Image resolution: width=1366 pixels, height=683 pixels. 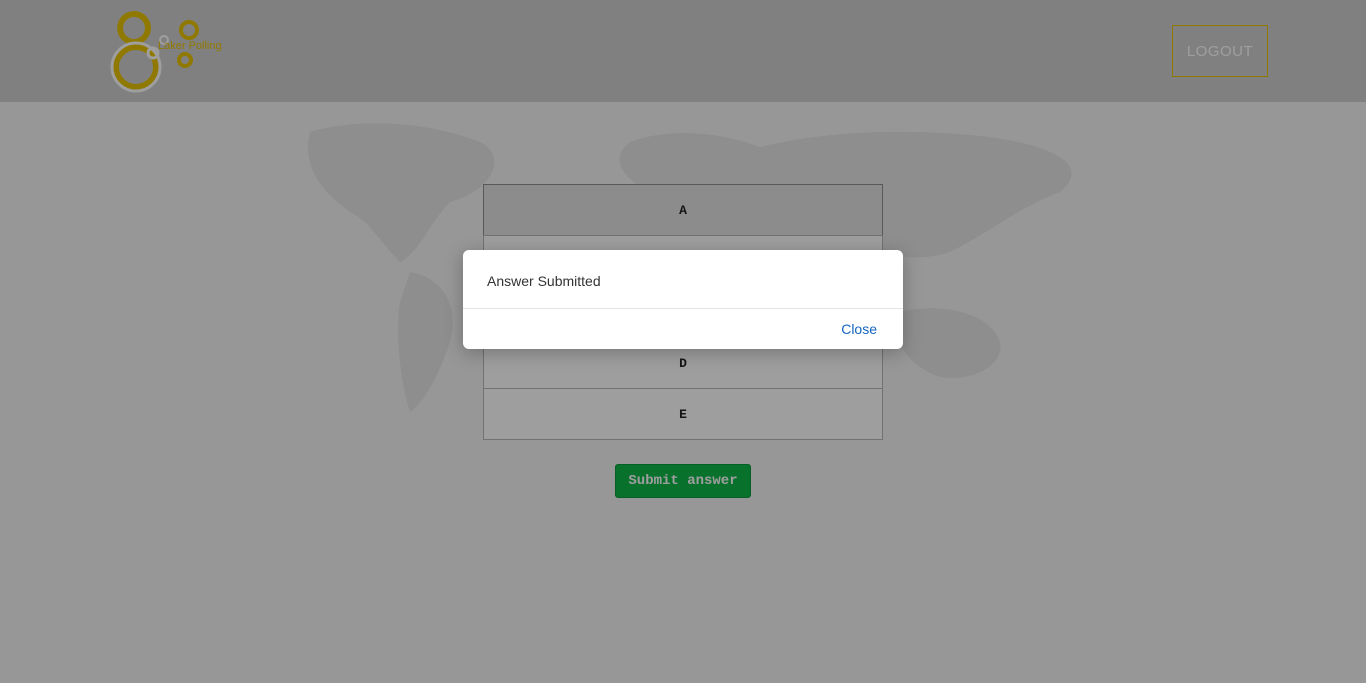 I want to click on dialog-footer: Close, so click(x=683, y=329).